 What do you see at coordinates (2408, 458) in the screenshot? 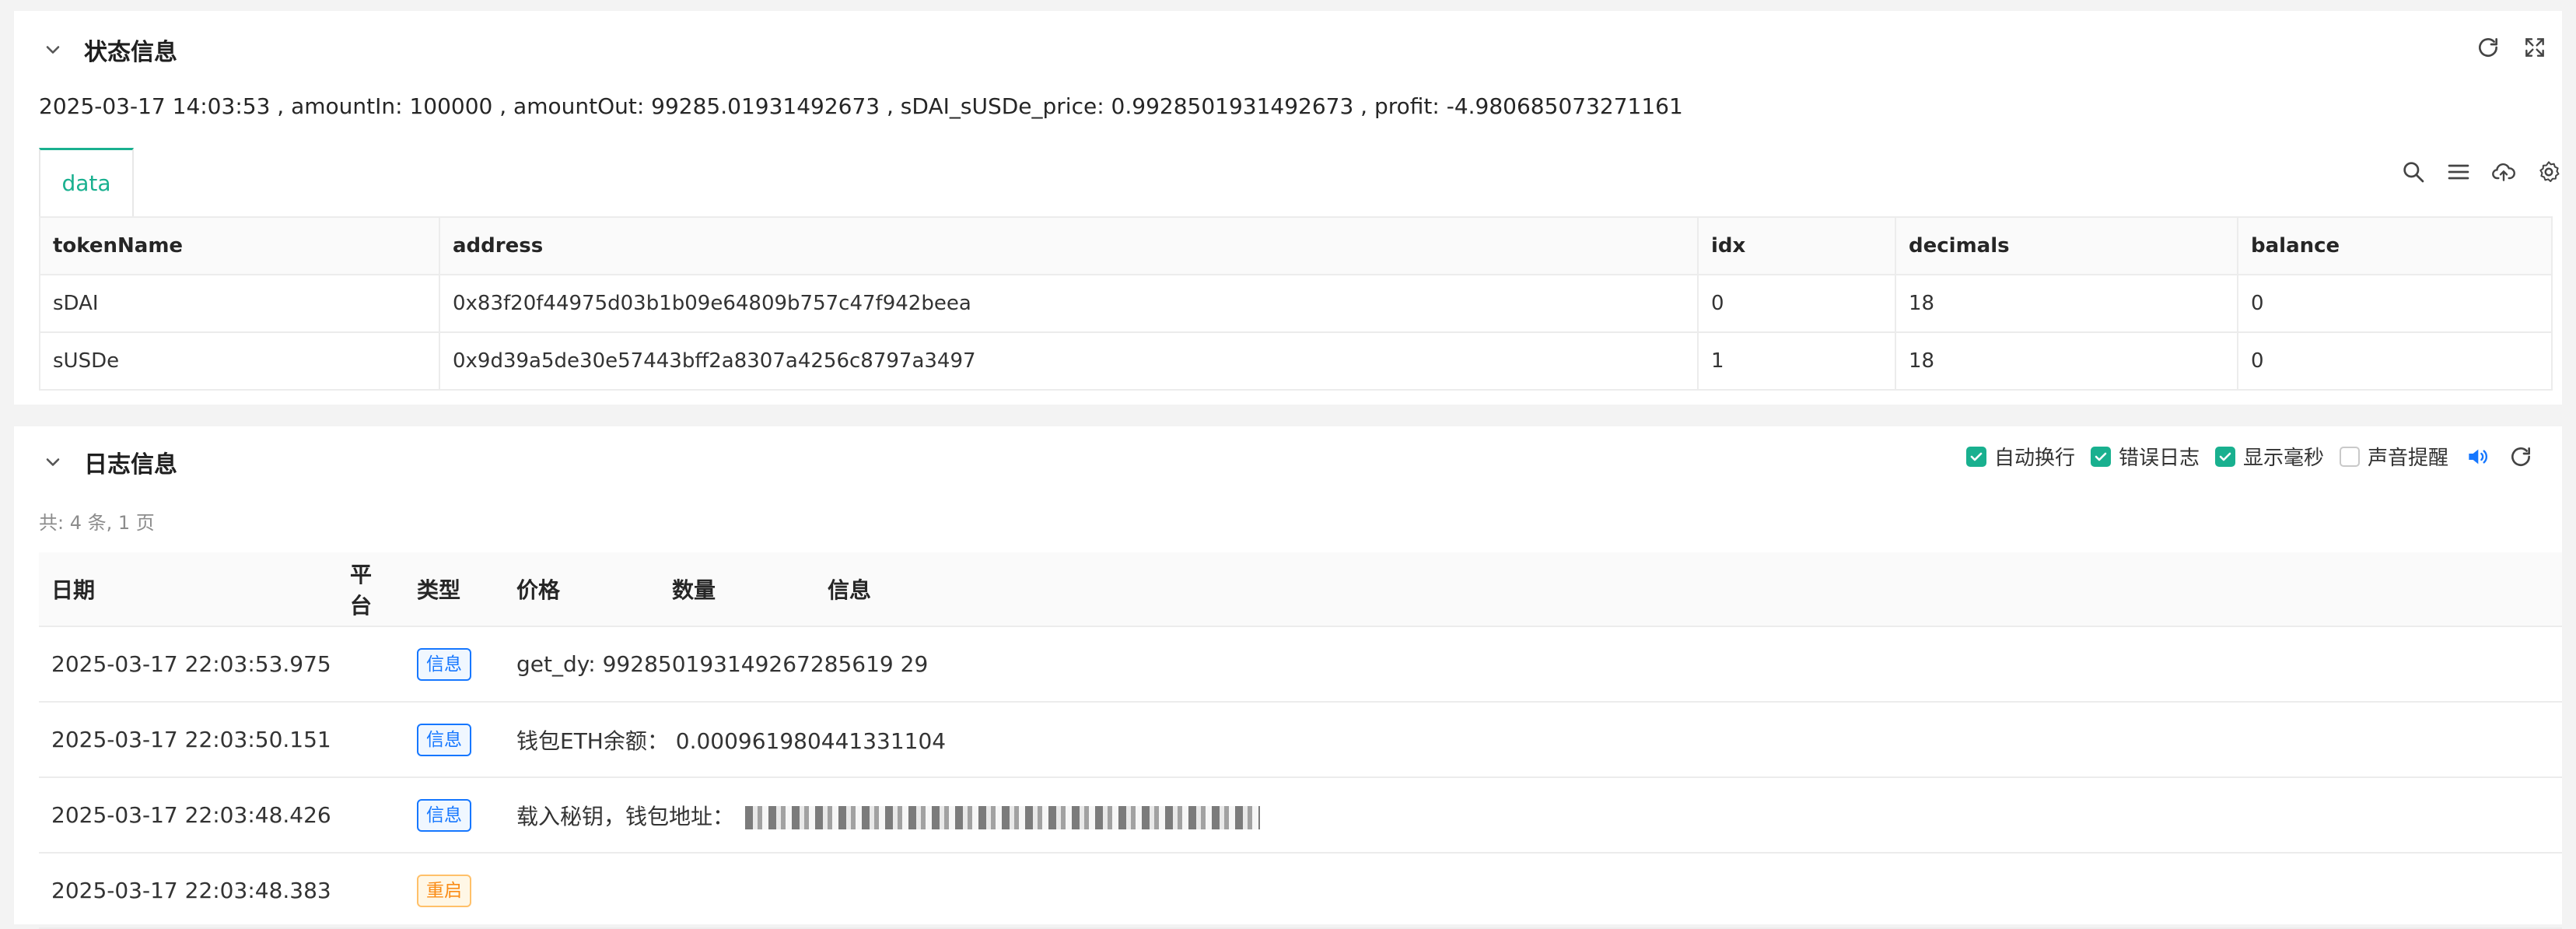
I see `option-label: 声音提醒` at bounding box center [2408, 458].